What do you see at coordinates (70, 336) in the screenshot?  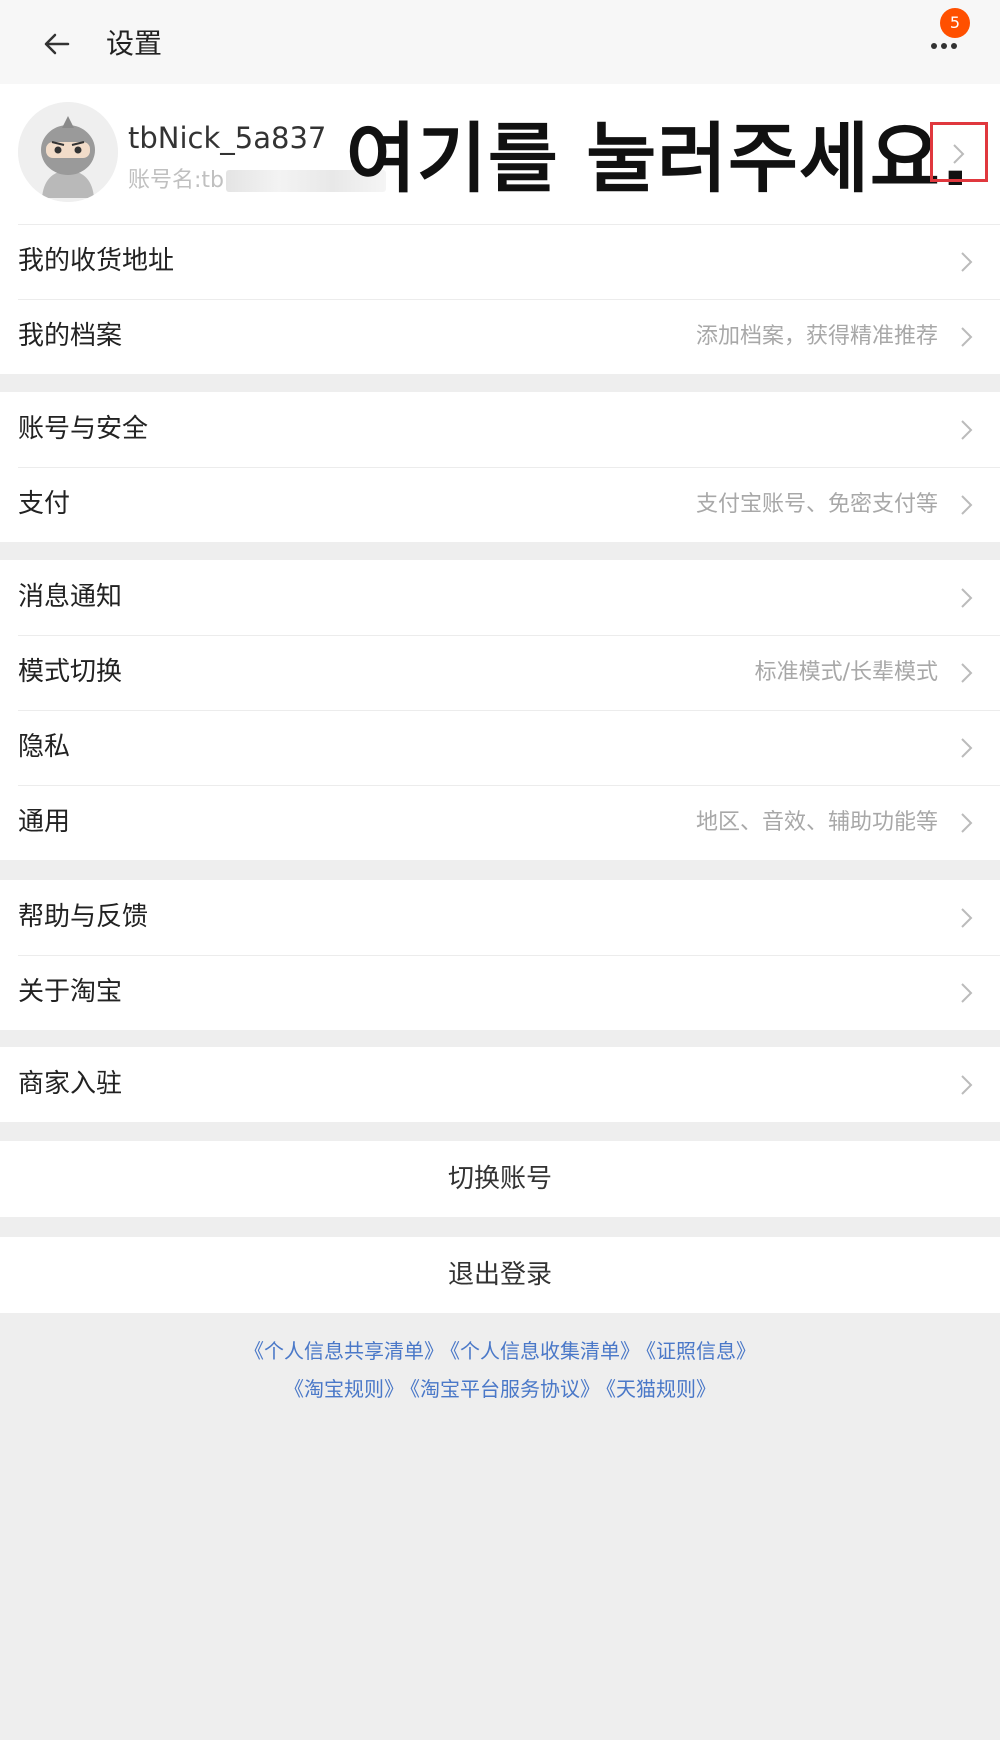 I see `row-label: 我的档案` at bounding box center [70, 336].